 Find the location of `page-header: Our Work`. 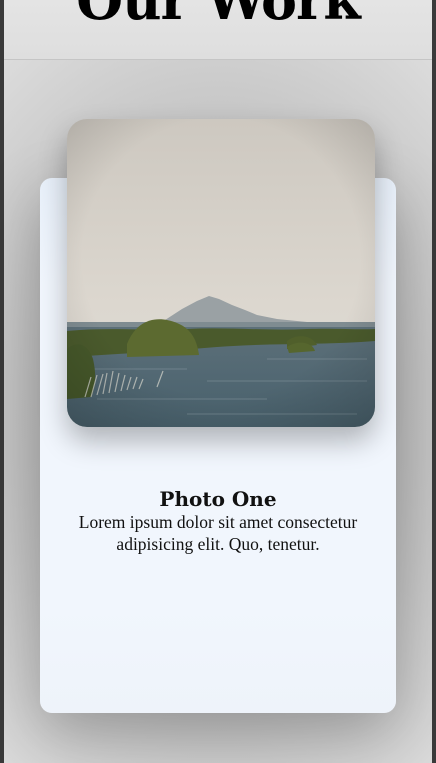

page-header: Our Work is located at coordinates (218, 30).